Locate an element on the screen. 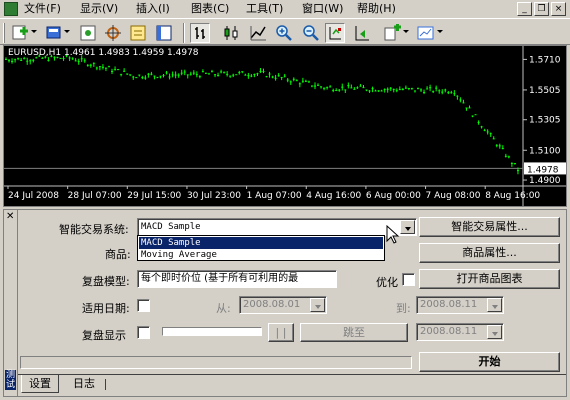  time-tick-label: 29 Jul 15:00 is located at coordinates (154, 196).